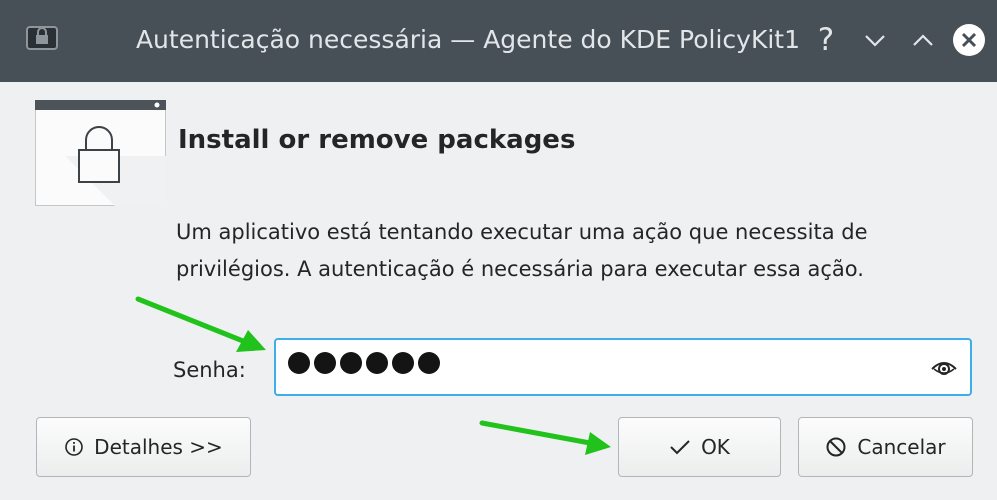 The width and height of the screenshot is (997, 500). Describe the element at coordinates (74, 447) in the screenshot. I see `info-icon` at that location.